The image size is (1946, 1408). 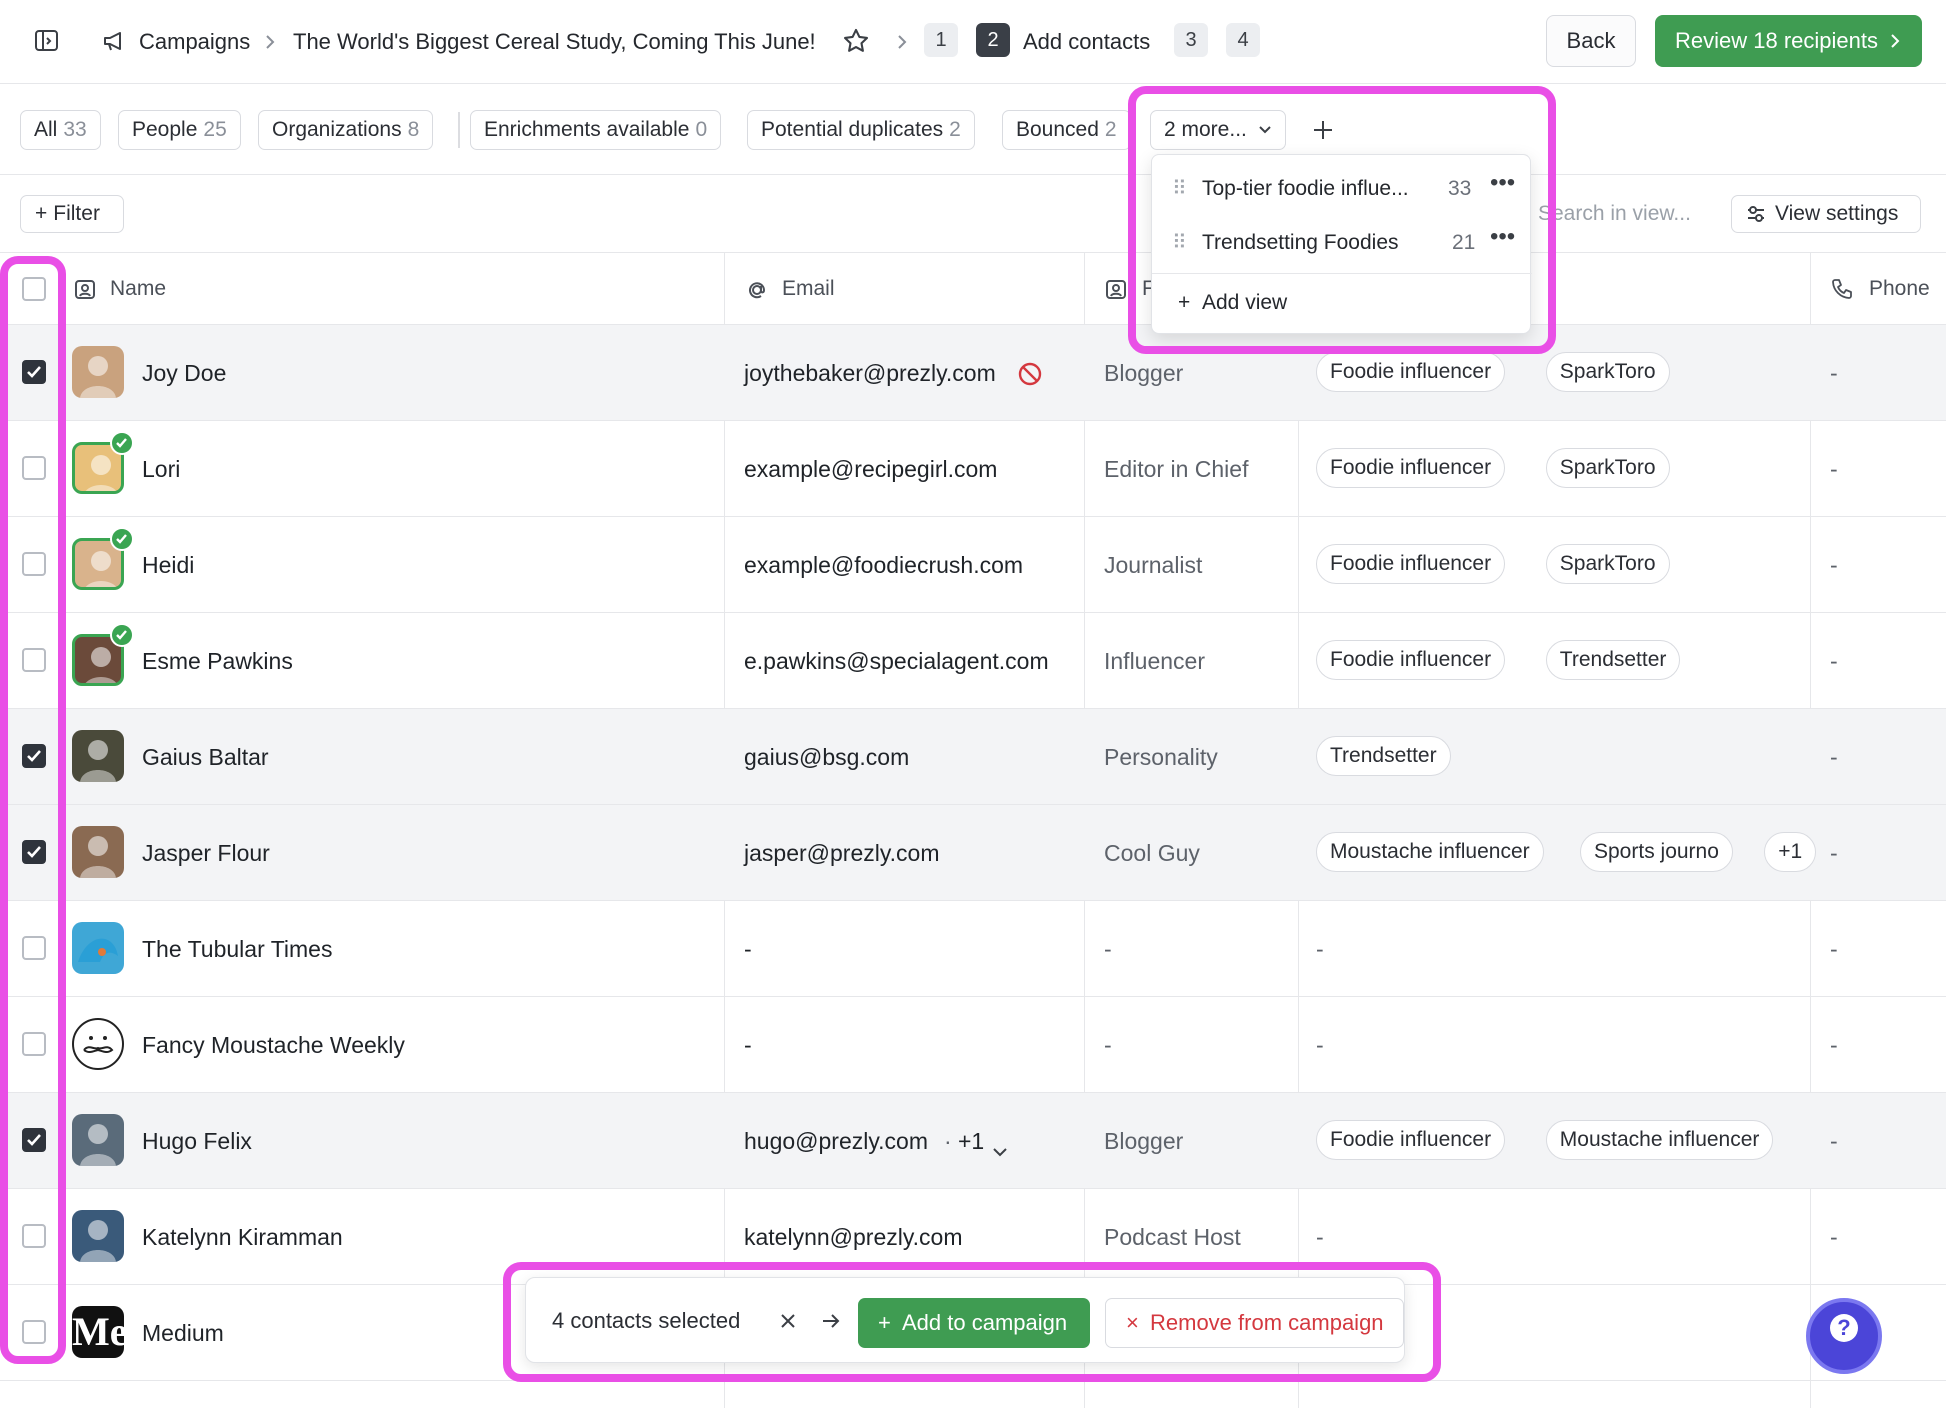 What do you see at coordinates (1184, 302) in the screenshot?
I see `plus-icon: +` at bounding box center [1184, 302].